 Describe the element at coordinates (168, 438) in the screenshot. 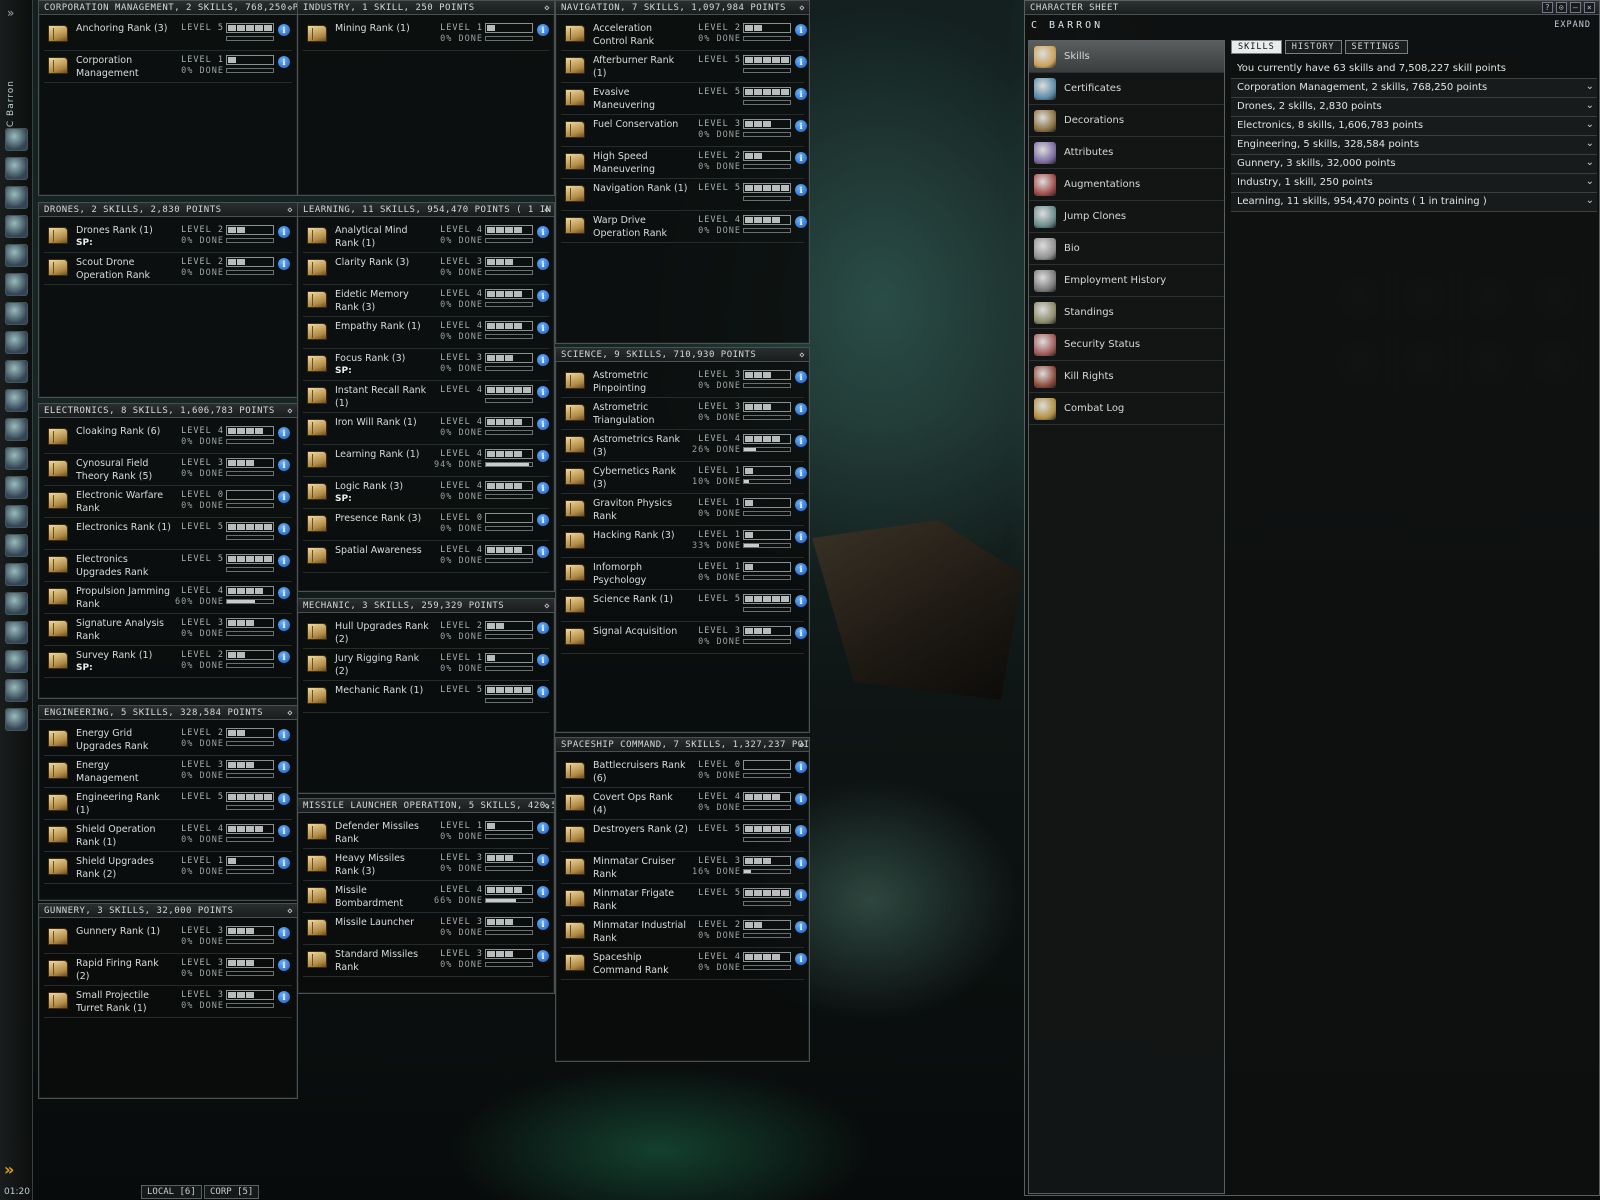

I see `skill-row: Cloaking Rank (6) LEVEL 4 0% DONE i` at that location.